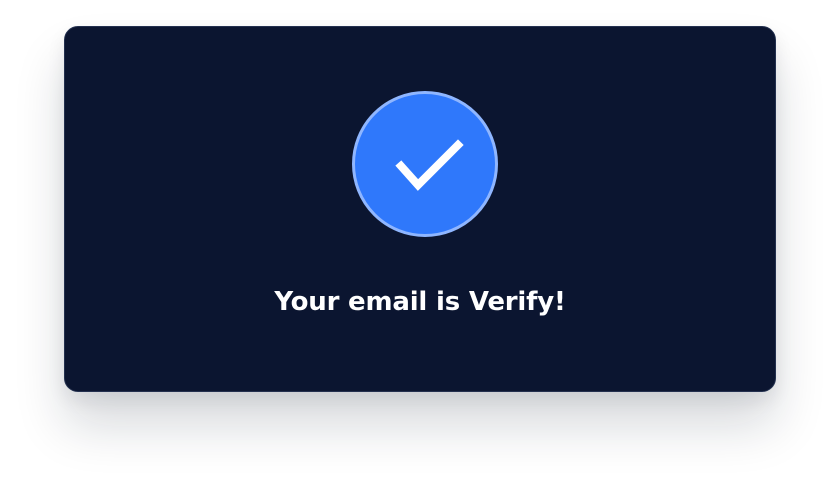 This screenshot has width=836, height=491. What do you see at coordinates (420, 302) in the screenshot?
I see `verification-message: Your email is Verify!` at bounding box center [420, 302].